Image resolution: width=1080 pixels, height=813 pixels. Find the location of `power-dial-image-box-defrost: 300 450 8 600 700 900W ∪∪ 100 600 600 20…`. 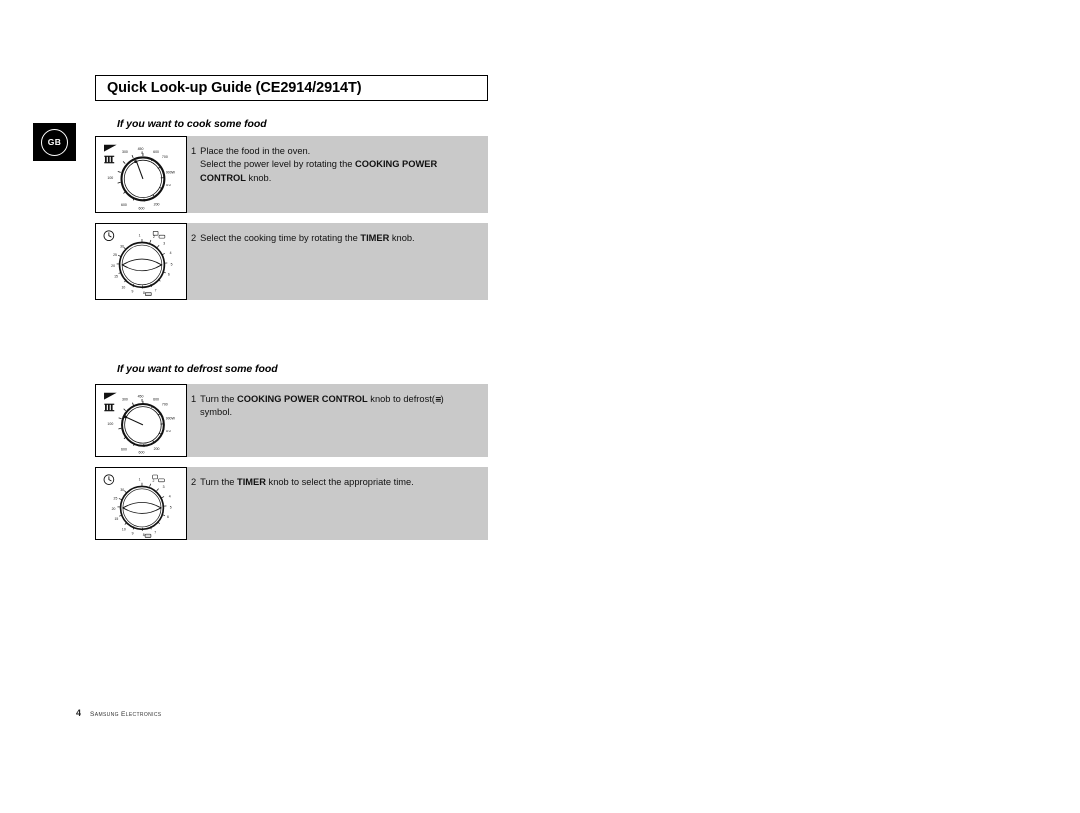

power-dial-image-box-defrost: 300 450 8 600 700 900W ∪∪ 100 600 600 20… is located at coordinates (141, 420).